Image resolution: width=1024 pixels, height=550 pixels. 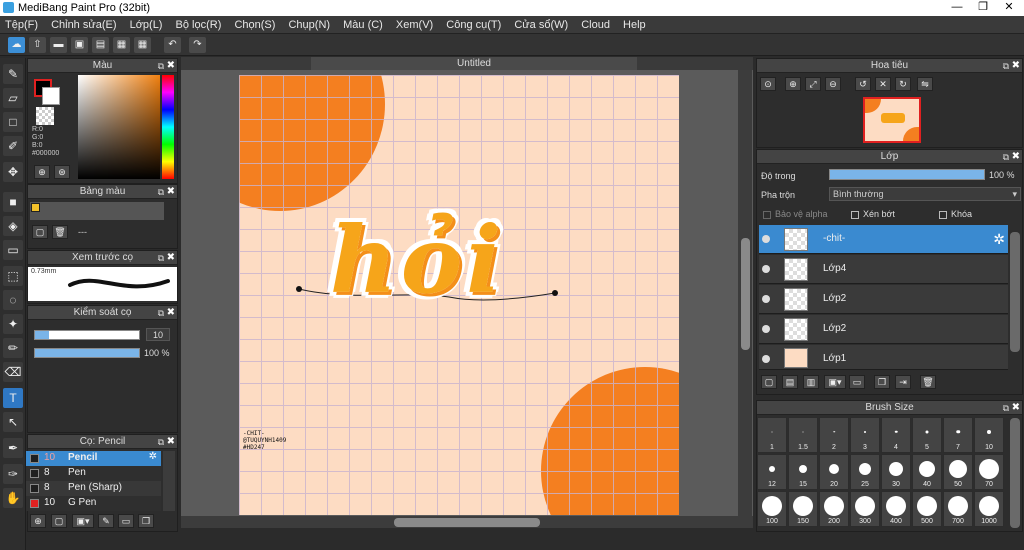 I want to click on close-button: ✕, so click(x=1009, y=7).